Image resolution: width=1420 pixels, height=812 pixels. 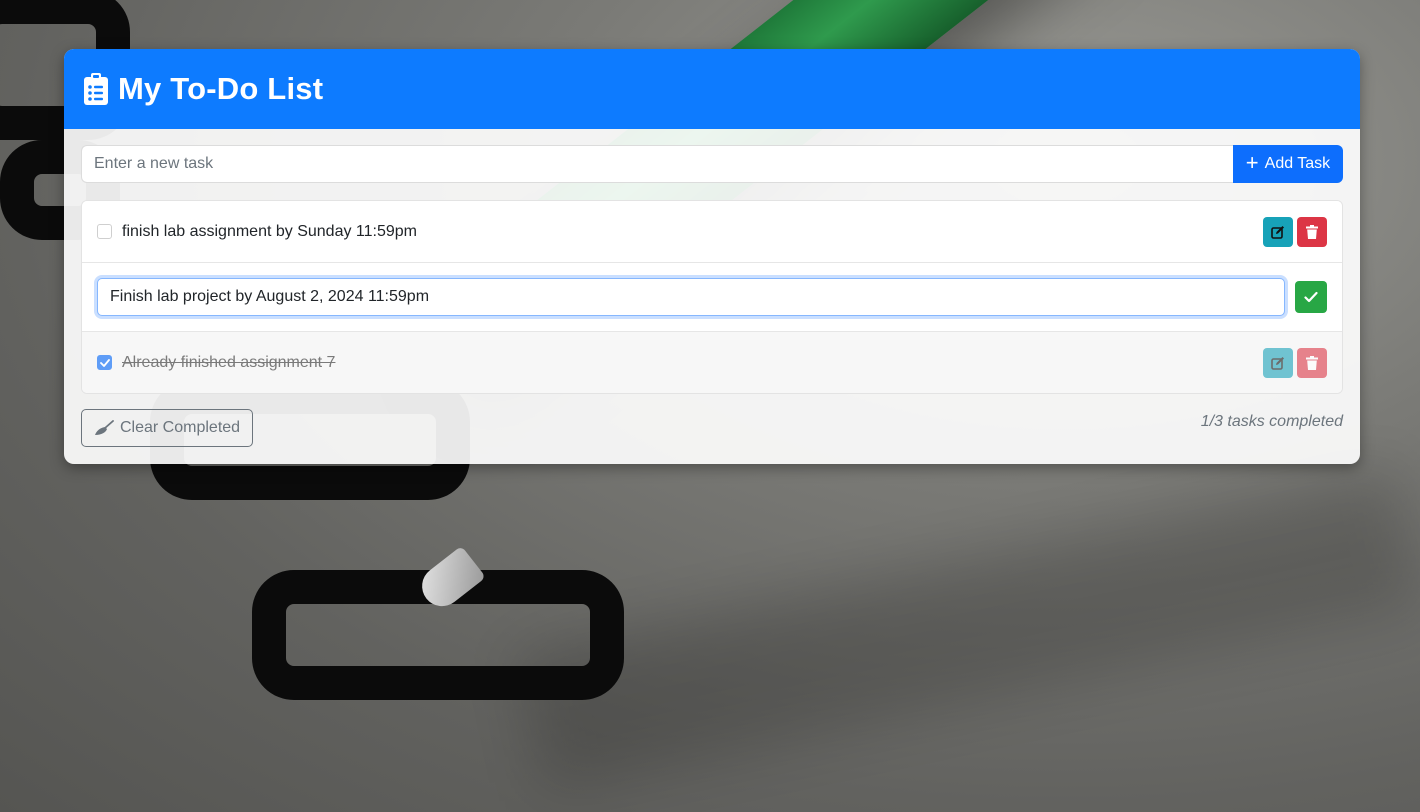 I want to click on new-task-input, so click(x=657, y=164).